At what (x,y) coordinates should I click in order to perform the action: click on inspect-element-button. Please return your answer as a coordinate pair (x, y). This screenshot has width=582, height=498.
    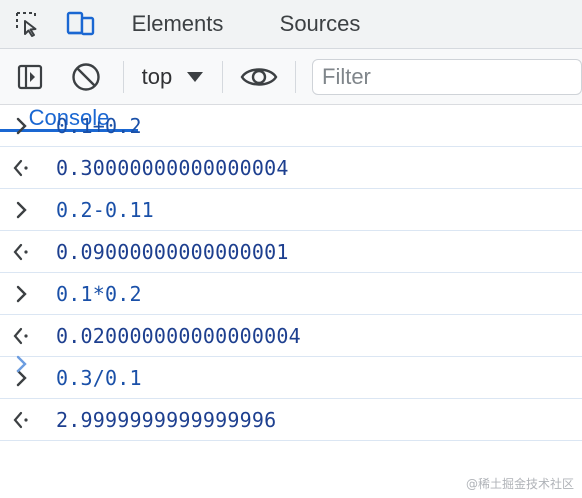
    Looking at the image, I should click on (28, 24).